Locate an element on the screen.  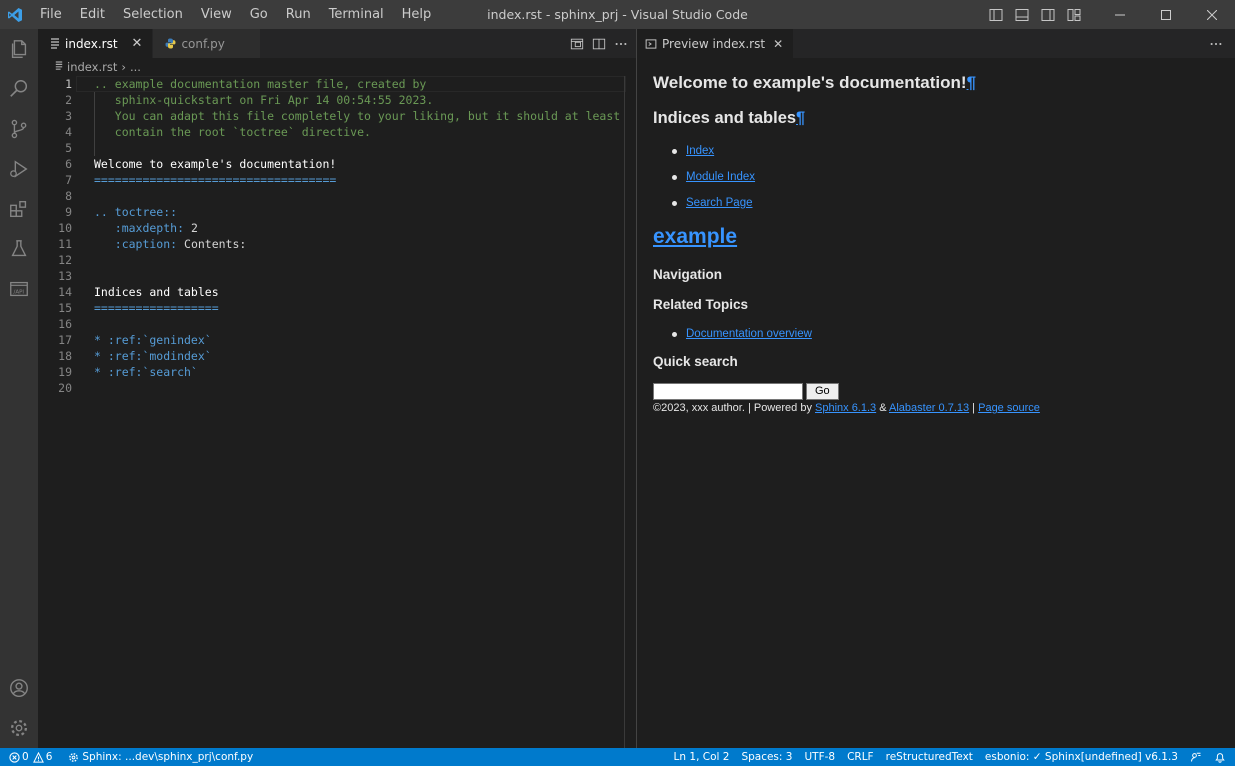
activity-bar: /API is located at coordinates (19, 388).